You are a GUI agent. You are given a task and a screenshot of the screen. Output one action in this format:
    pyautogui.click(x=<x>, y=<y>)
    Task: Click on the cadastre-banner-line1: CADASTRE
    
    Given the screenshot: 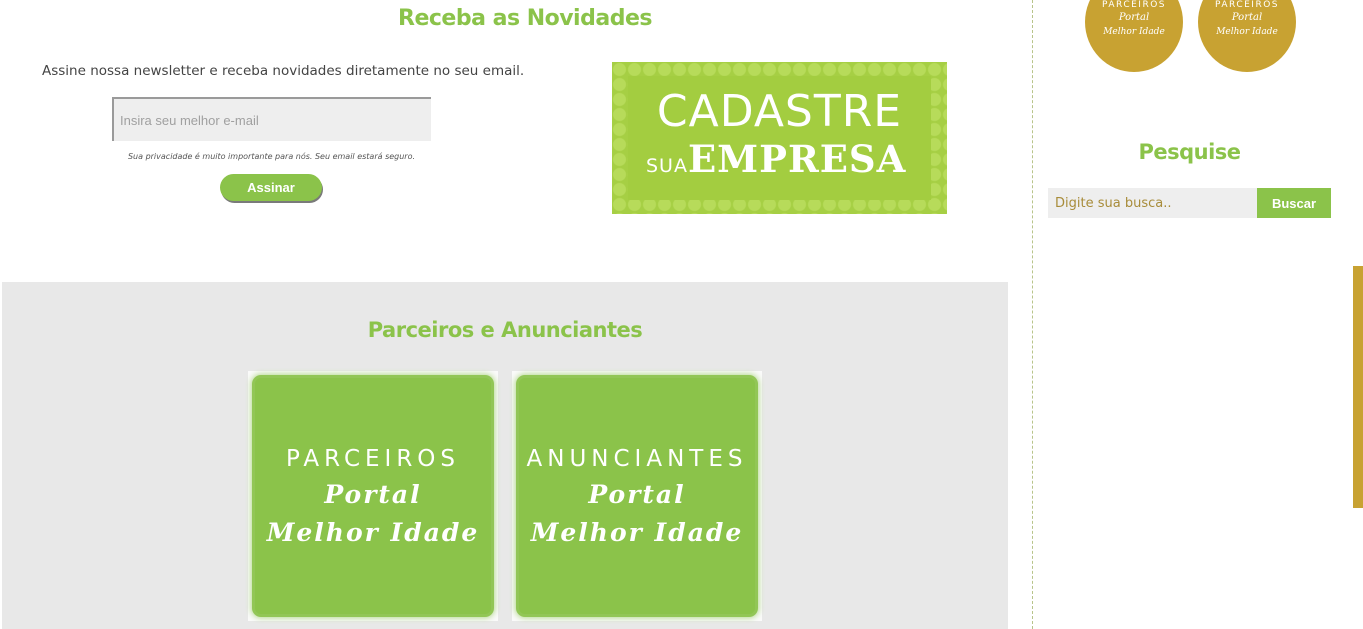 What is the action you would take?
    pyautogui.click(x=779, y=111)
    